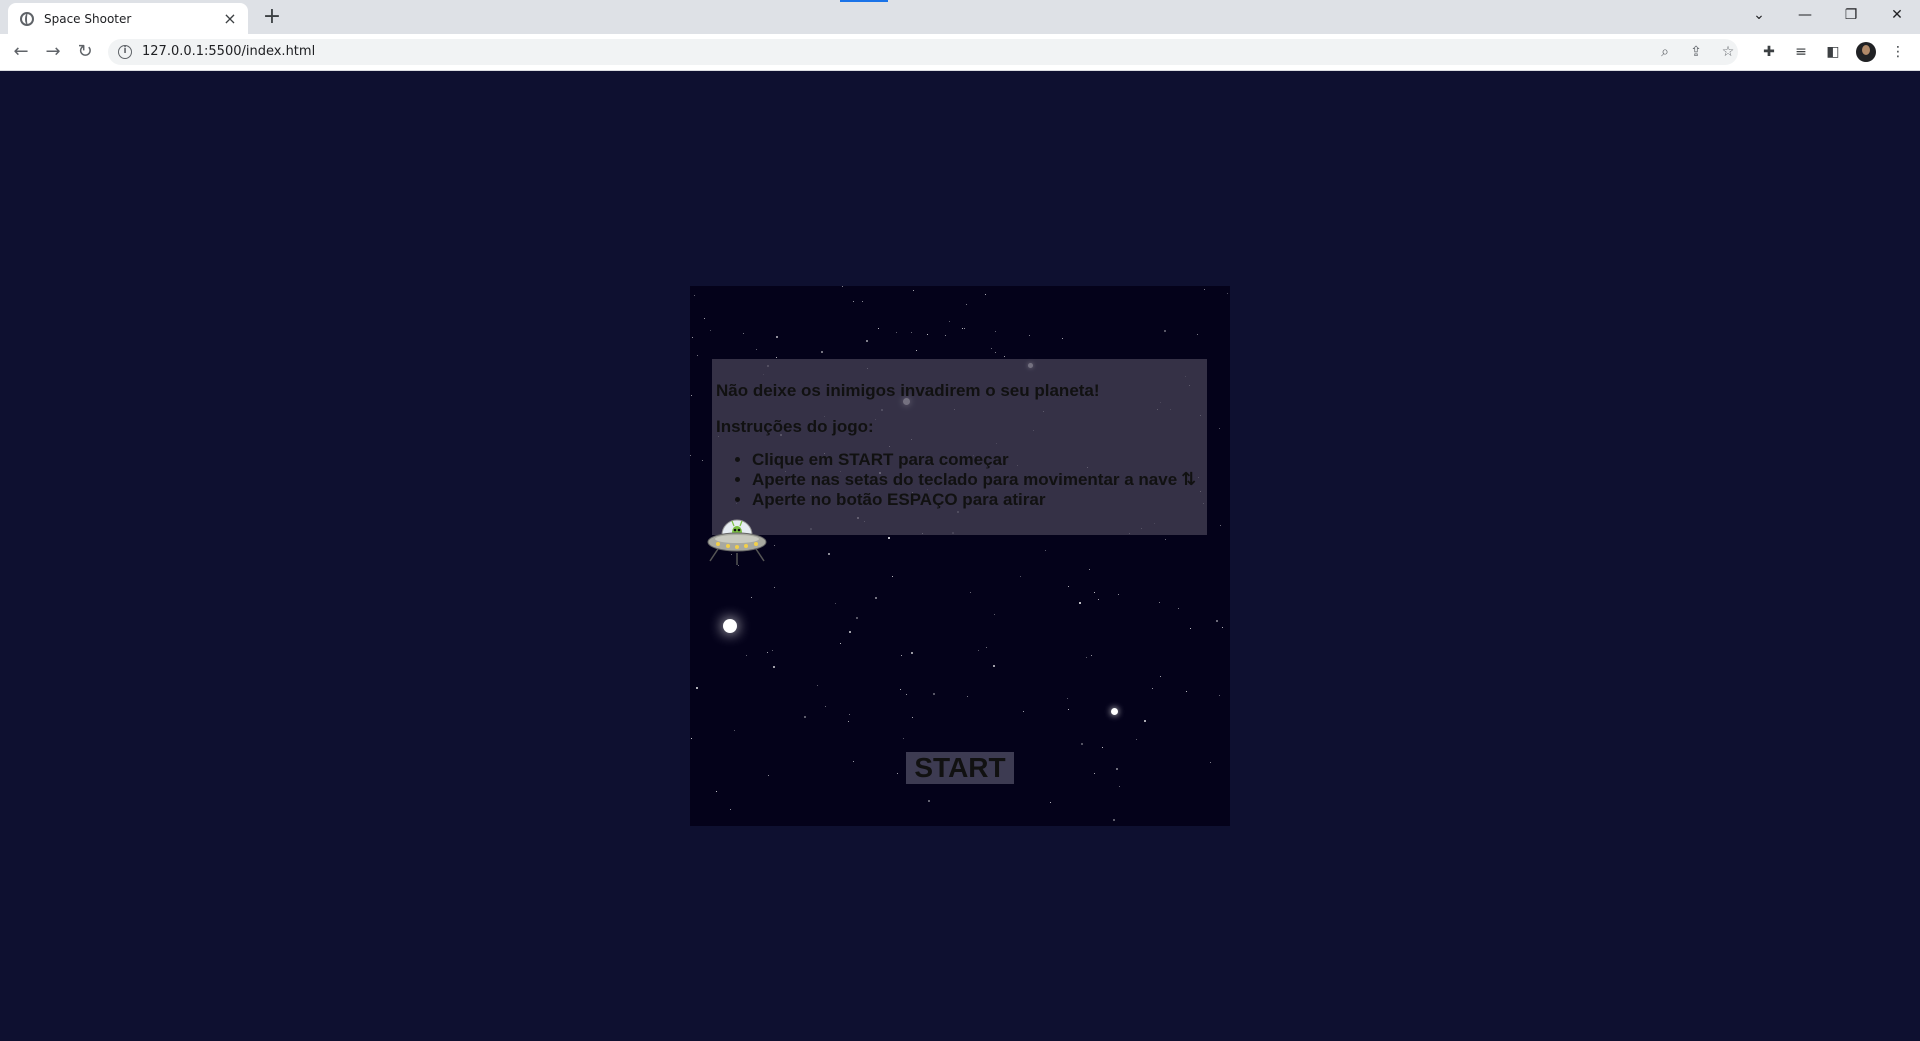 The width and height of the screenshot is (1920, 1041). I want to click on start-button: START, so click(960, 768).